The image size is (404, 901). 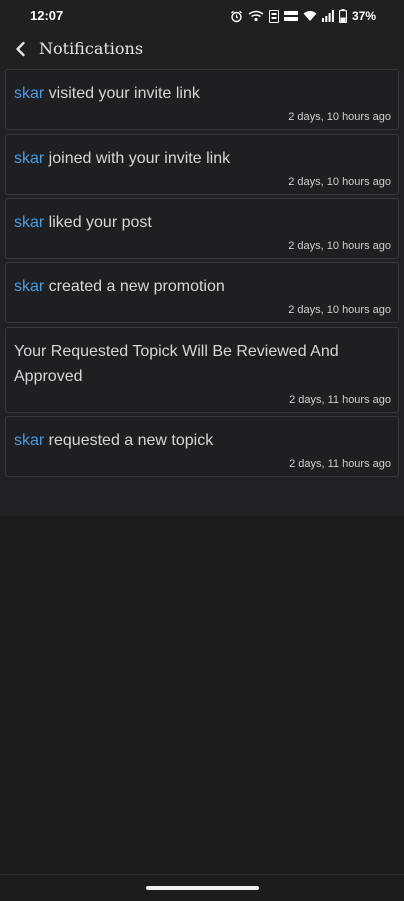 What do you see at coordinates (203, 93) in the screenshot?
I see `notification-message: skar visited your invite link` at bounding box center [203, 93].